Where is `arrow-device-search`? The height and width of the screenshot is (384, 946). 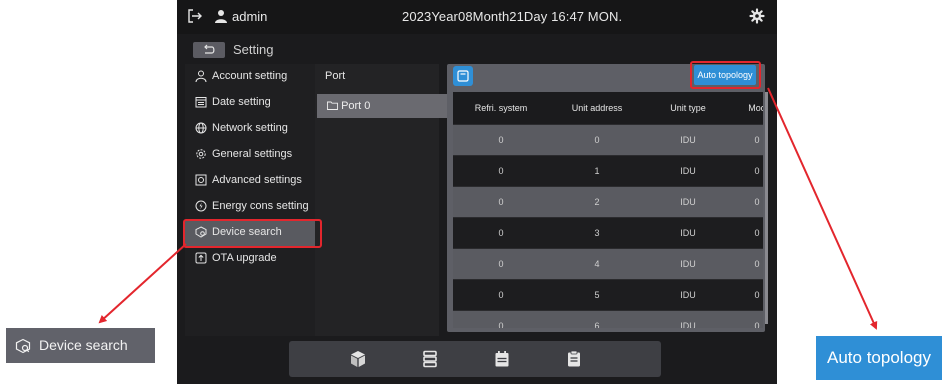 arrow-device-search is located at coordinates (142, 283).